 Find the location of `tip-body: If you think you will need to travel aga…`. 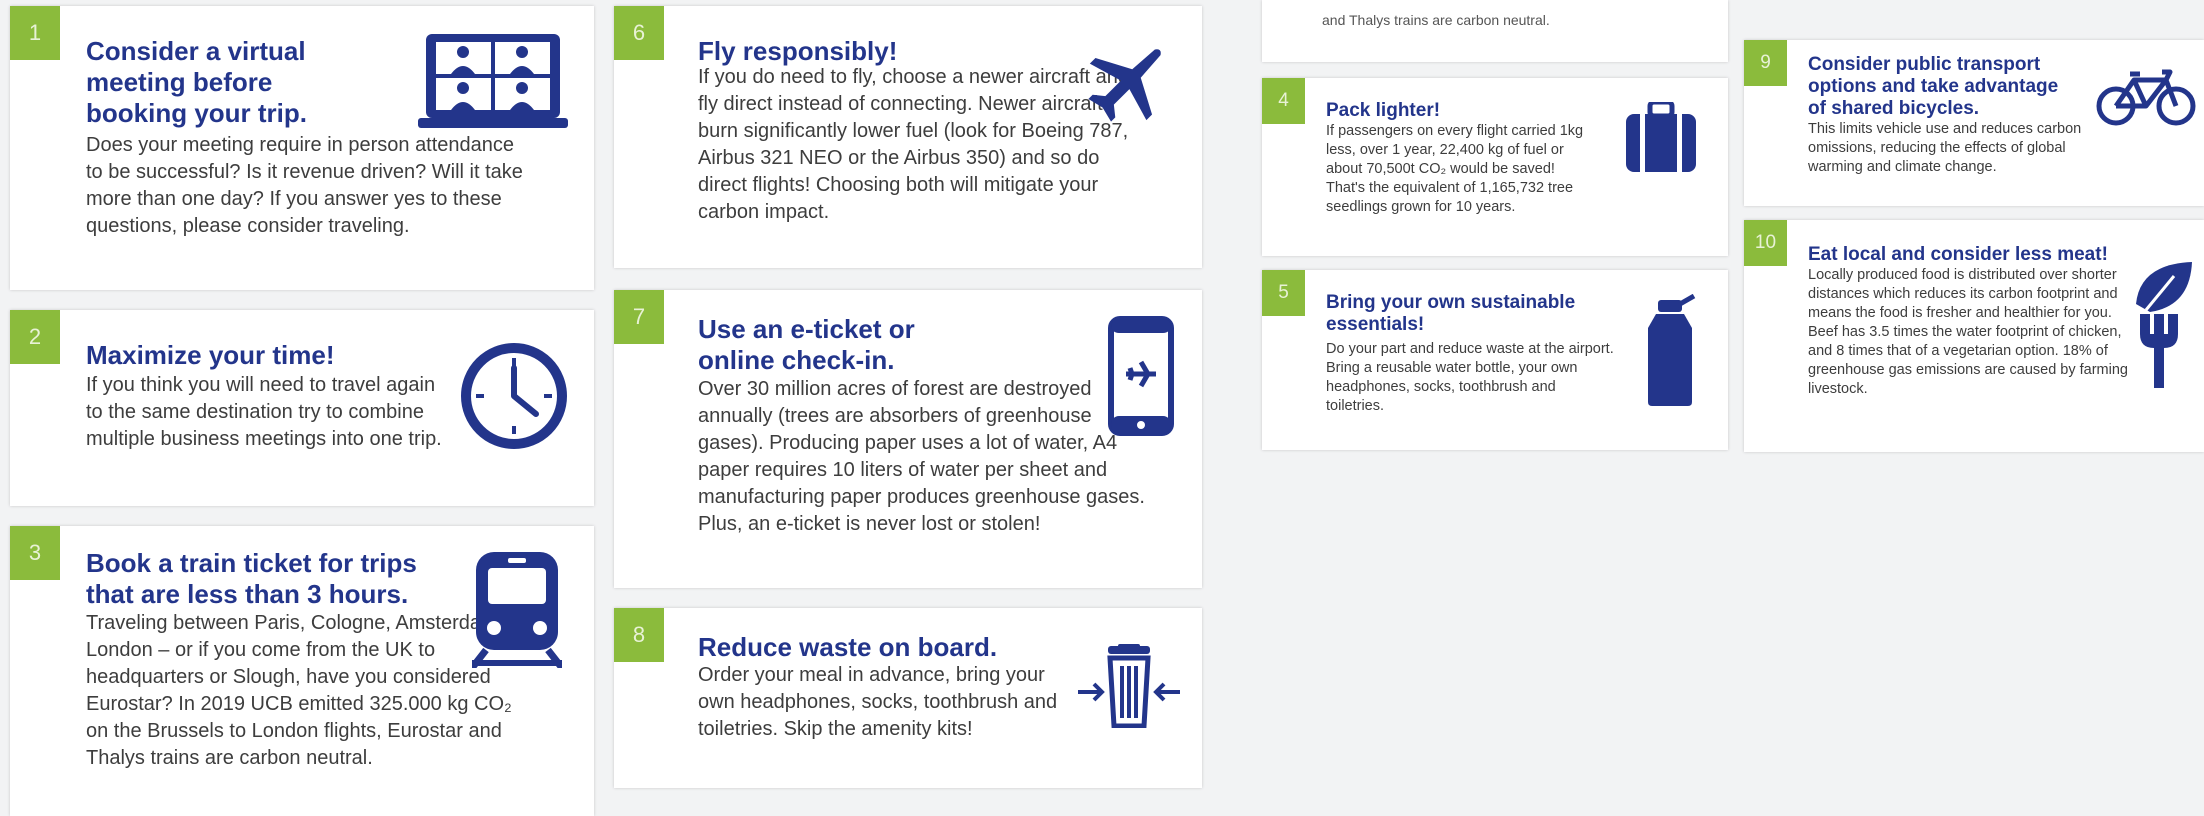

tip-body: If you think you will need to travel aga… is located at coordinates (264, 412).